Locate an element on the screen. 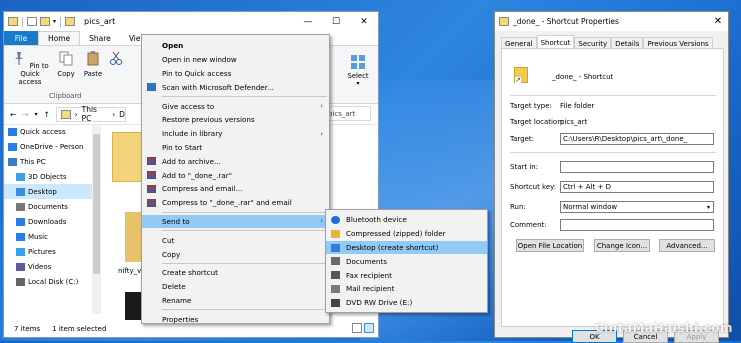  nav-scrollbar is located at coordinates (96, 219).